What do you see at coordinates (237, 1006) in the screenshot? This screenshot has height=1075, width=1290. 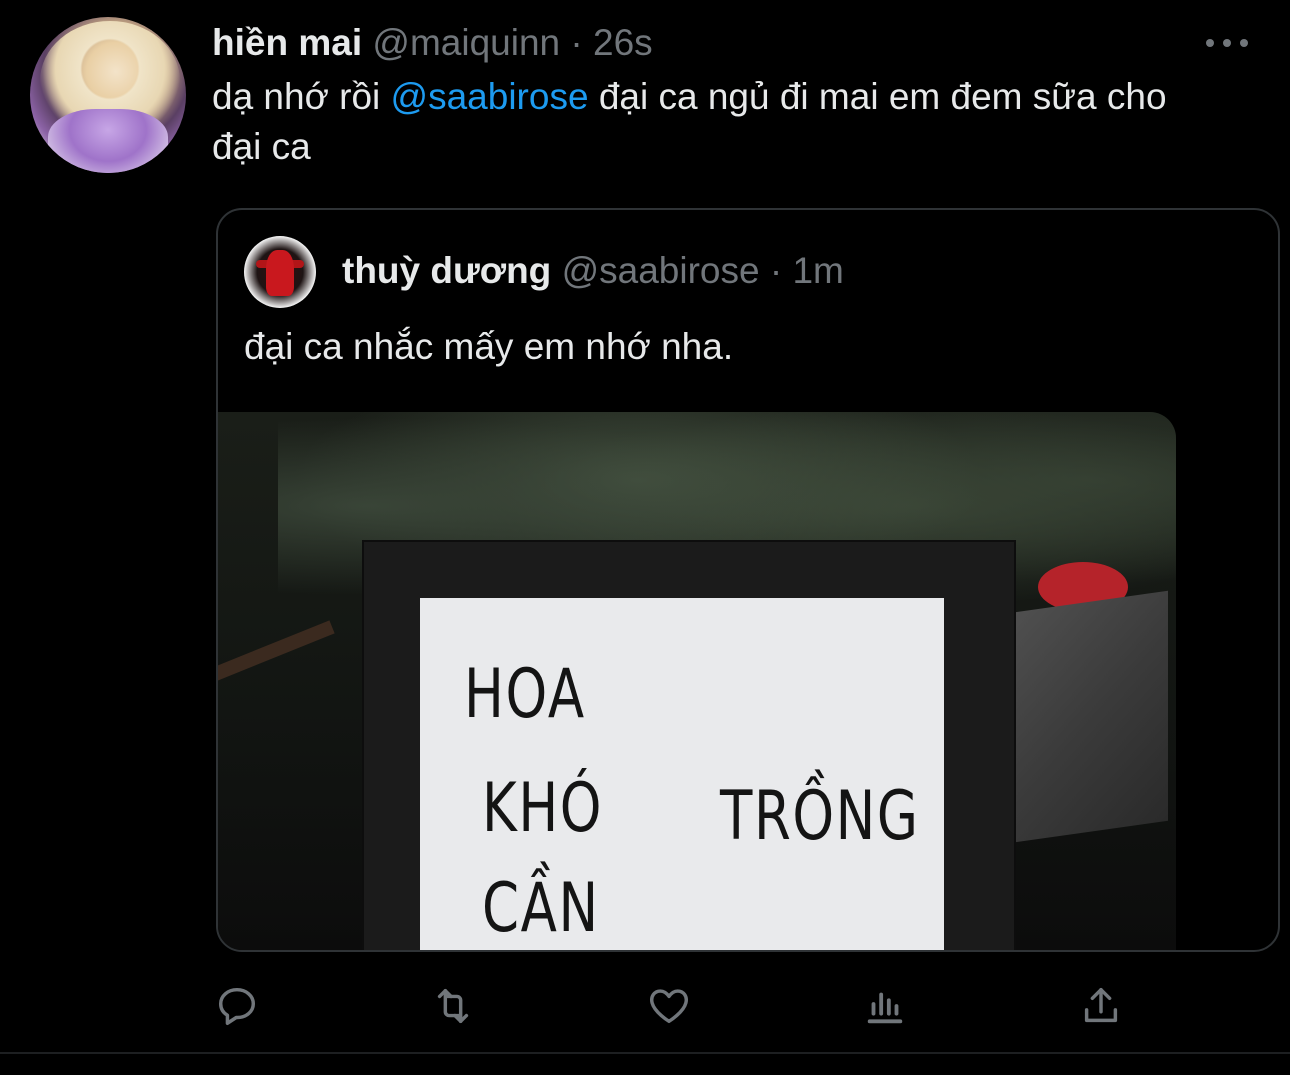 I see `reply-icon` at bounding box center [237, 1006].